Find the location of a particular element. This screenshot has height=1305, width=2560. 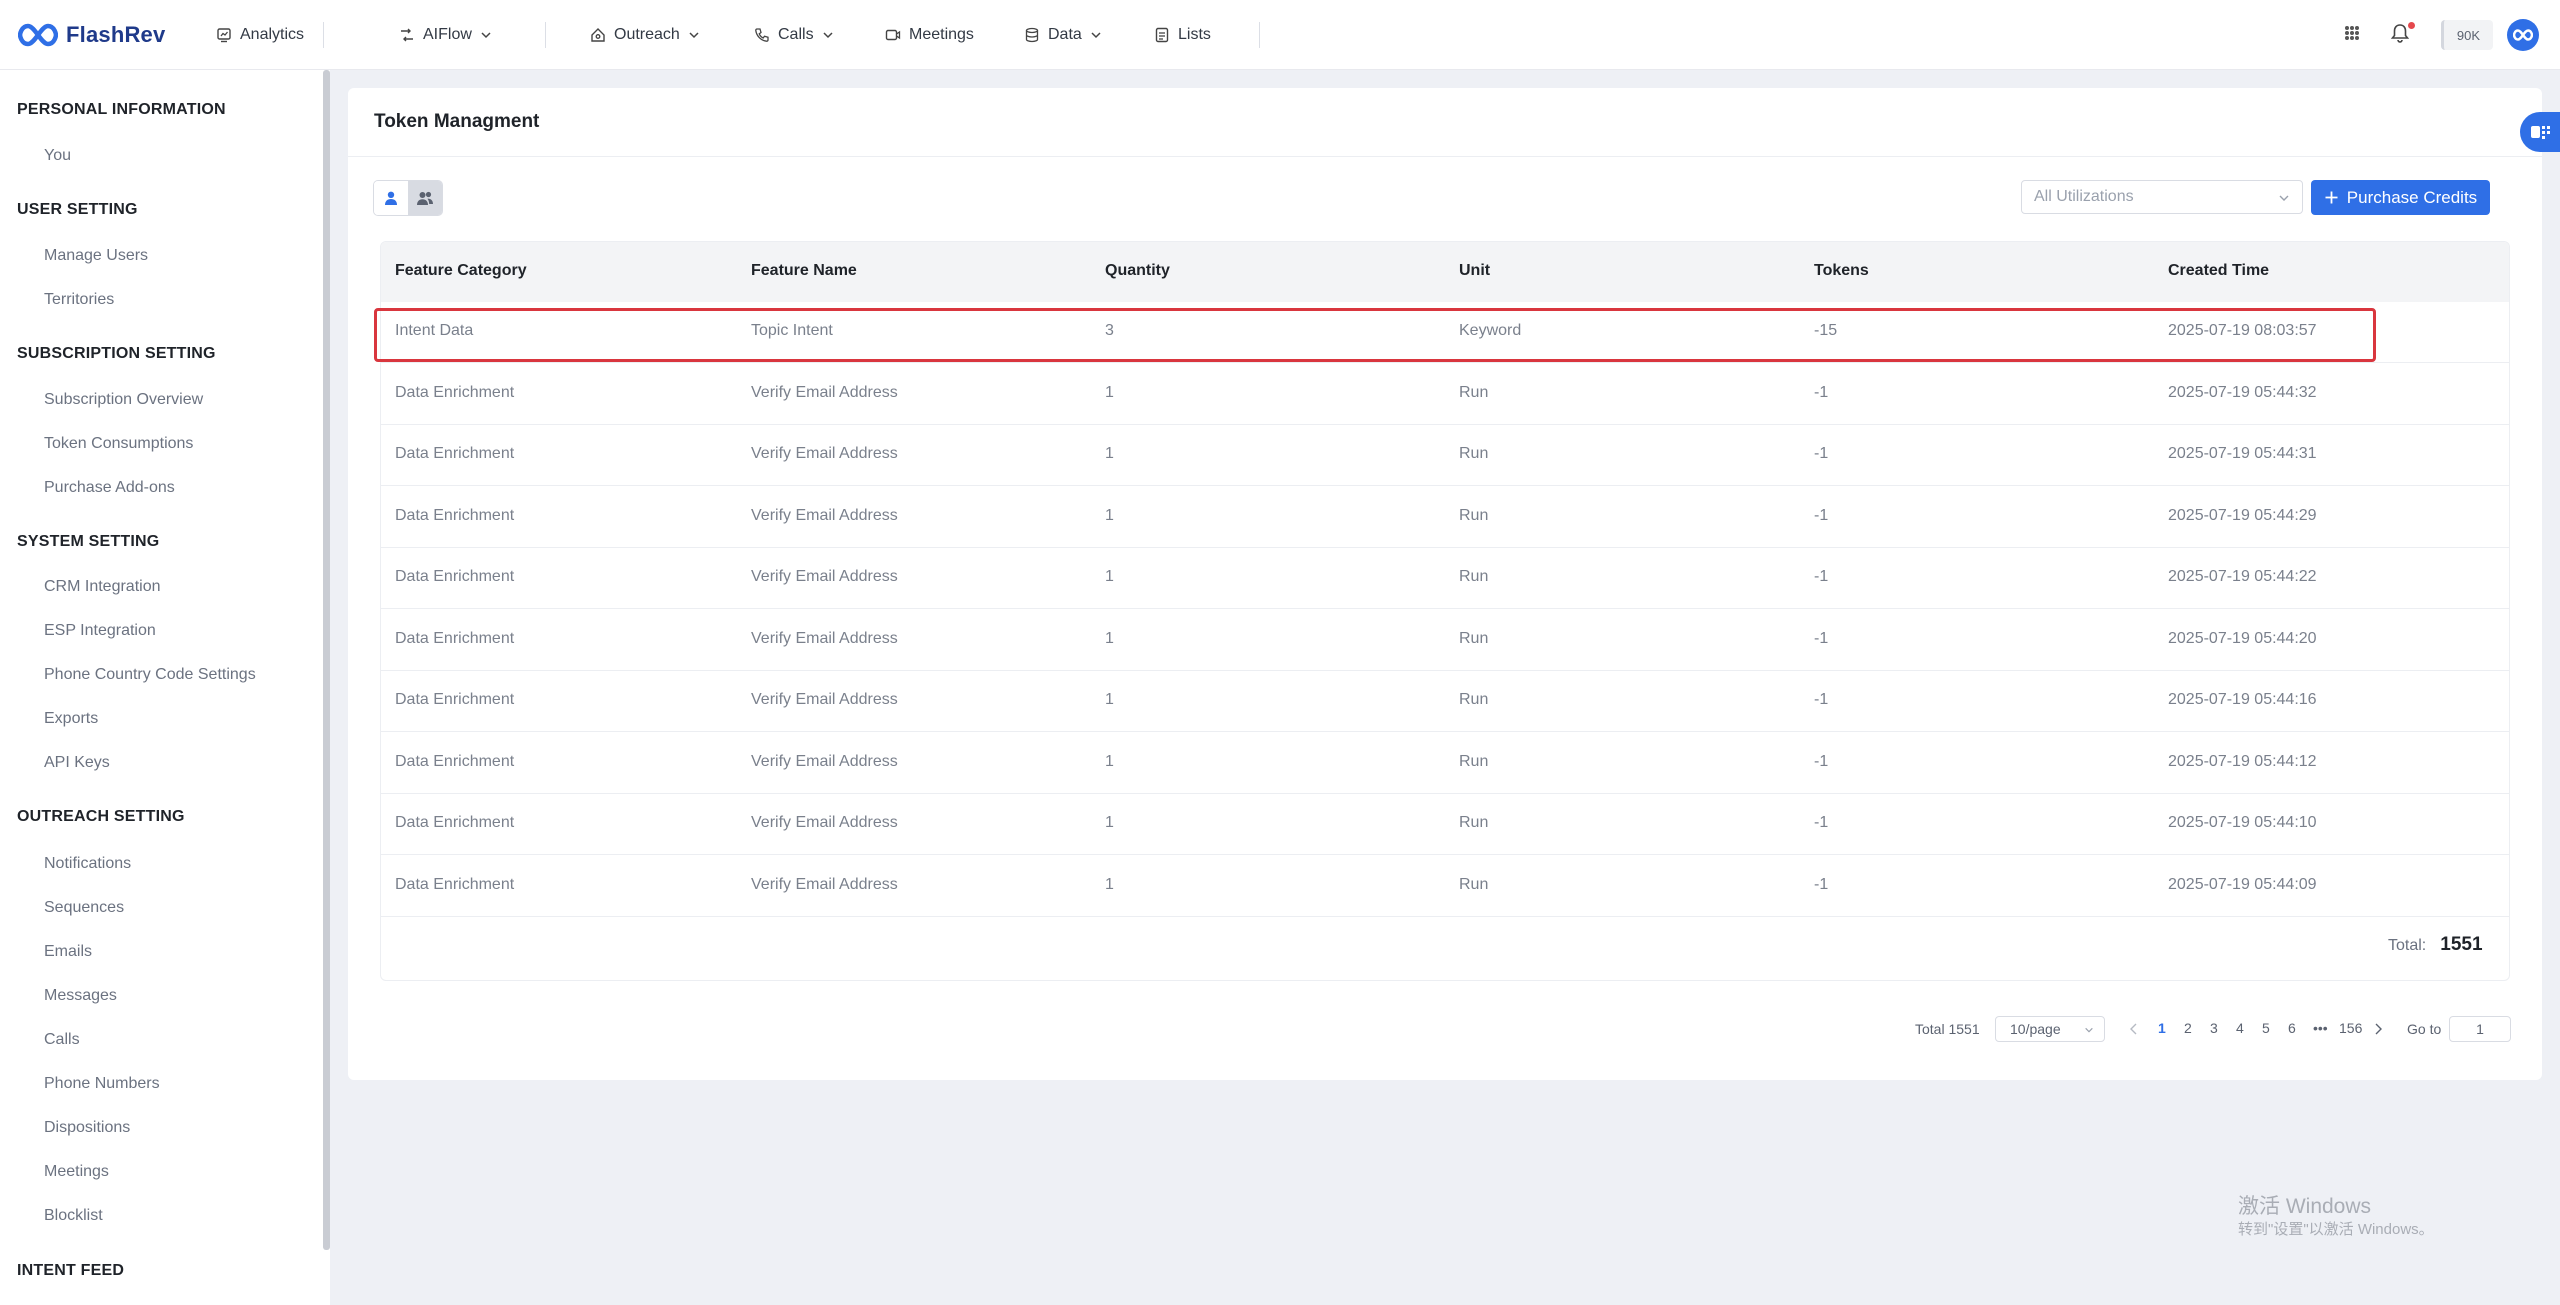

next-page-icon is located at coordinates (2378, 1029).